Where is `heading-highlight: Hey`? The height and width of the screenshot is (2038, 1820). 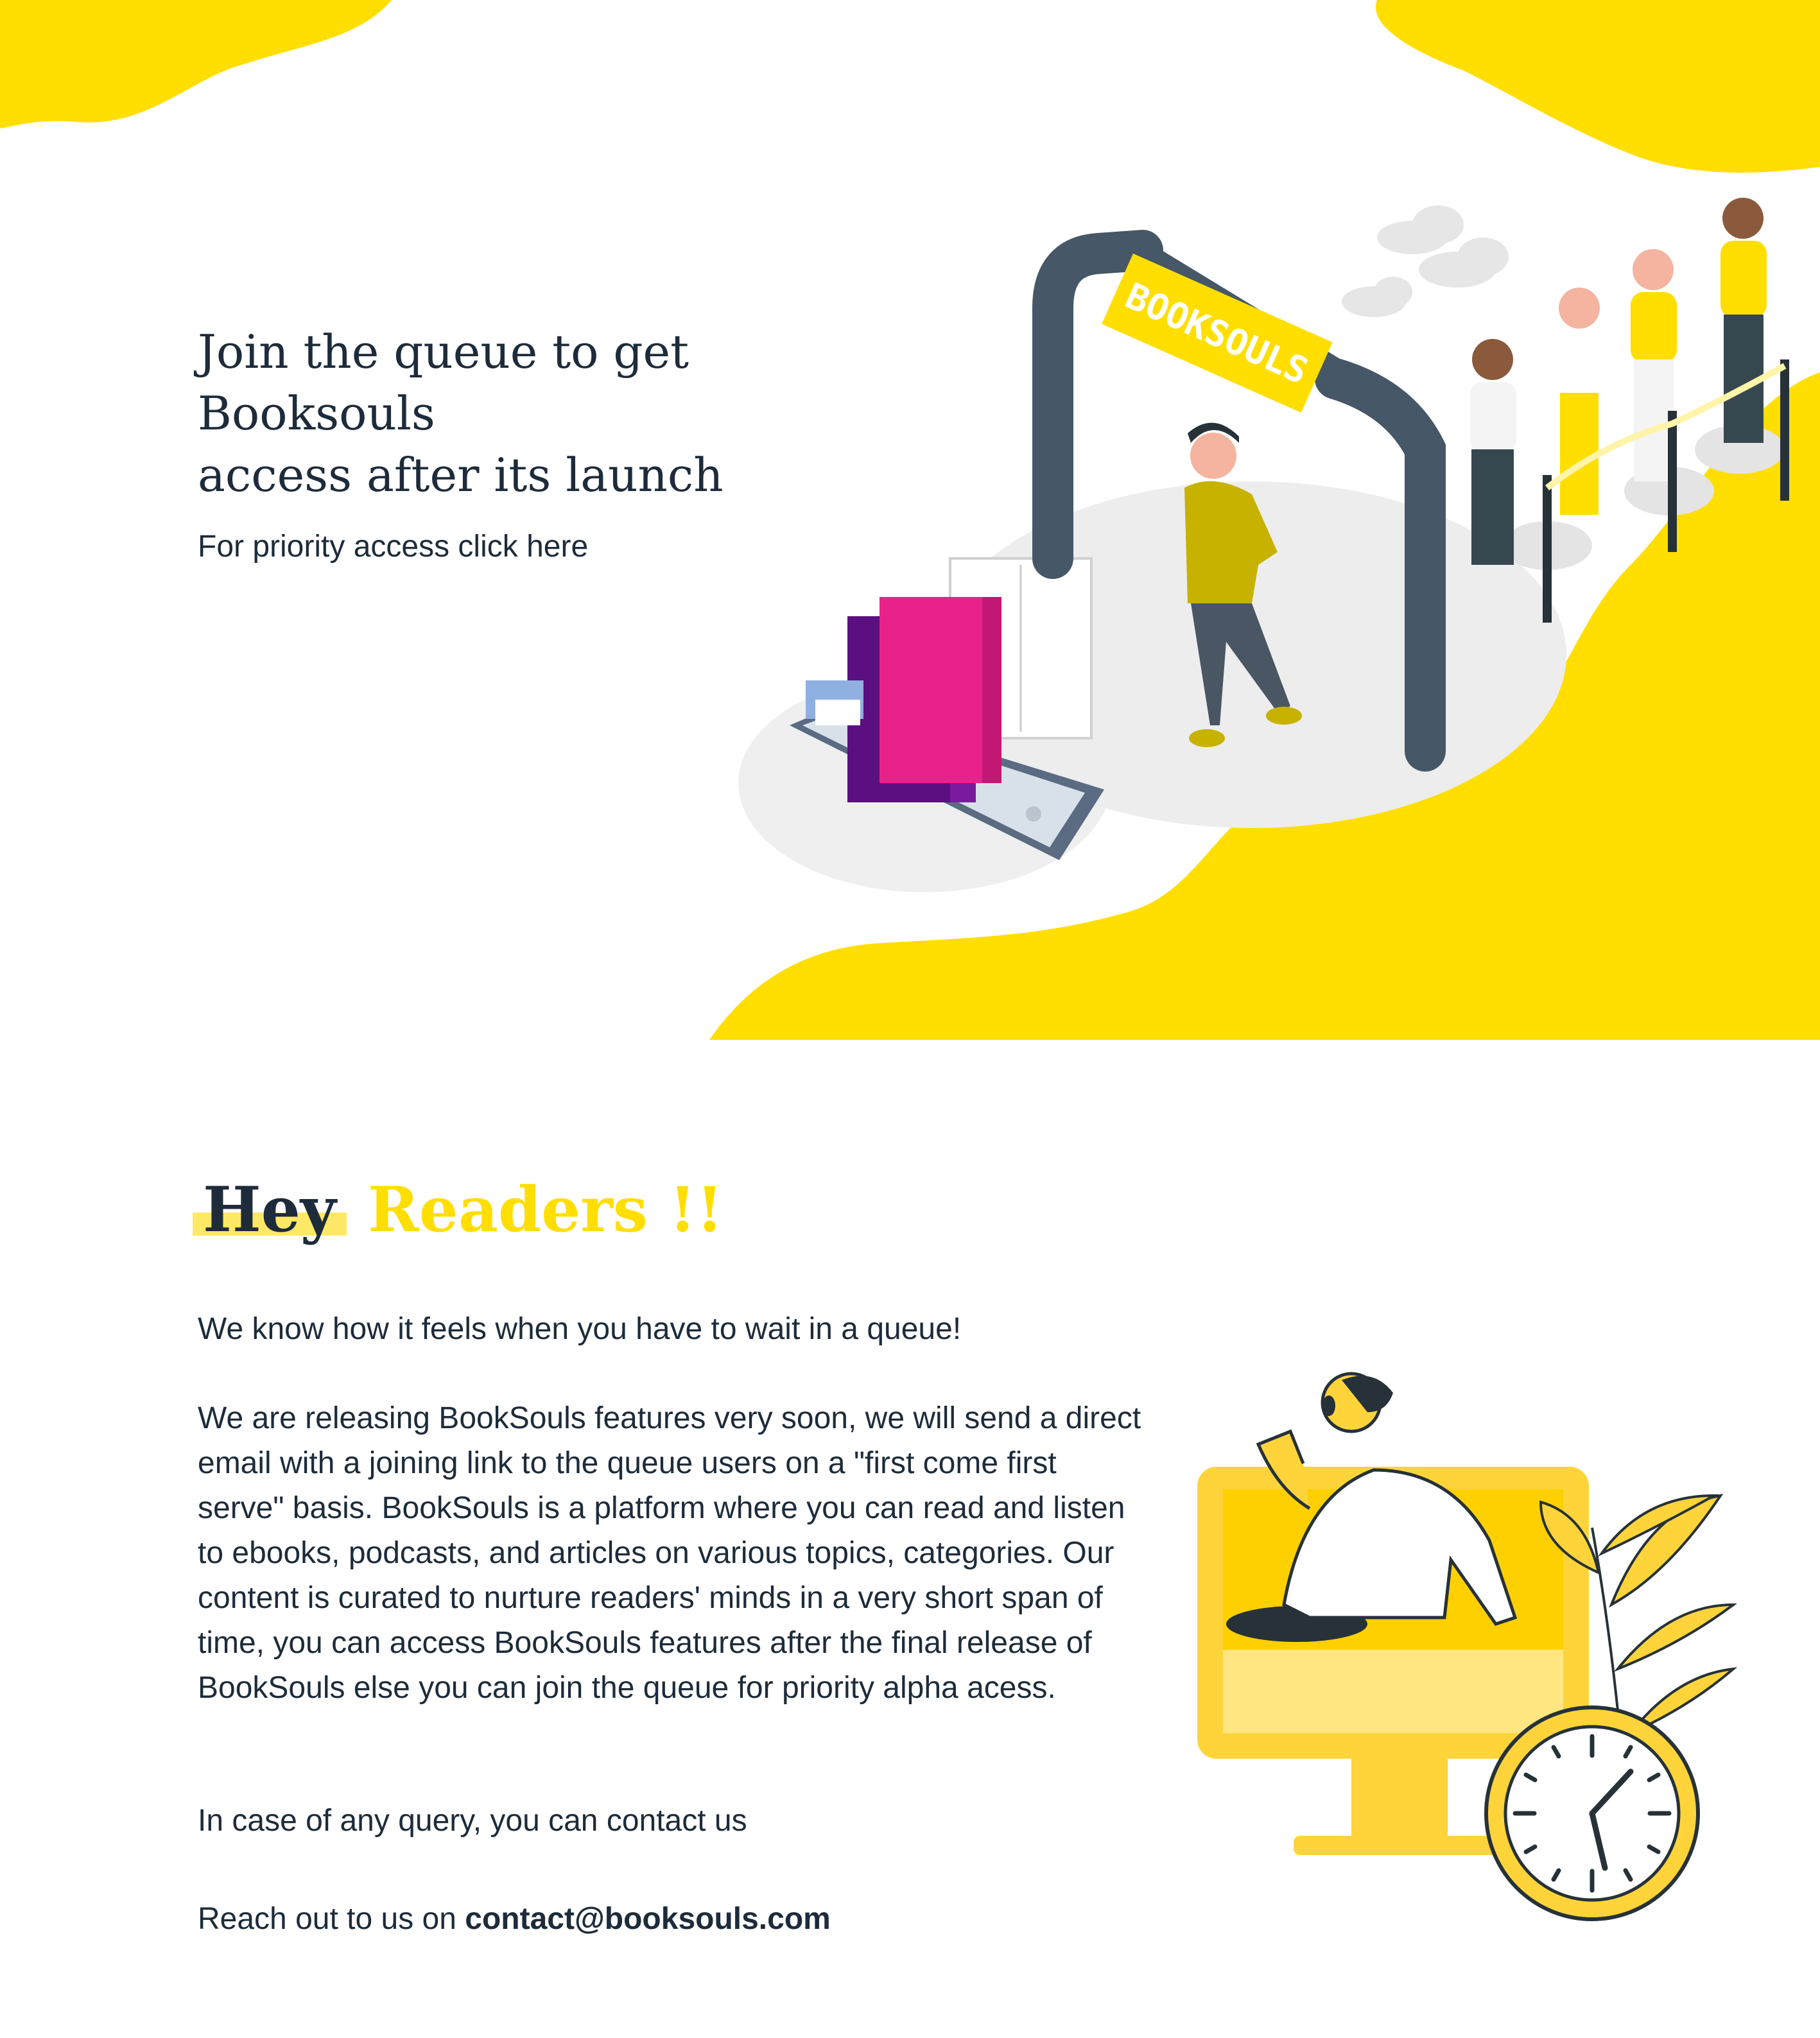
heading-highlight: Hey is located at coordinates (270, 1209).